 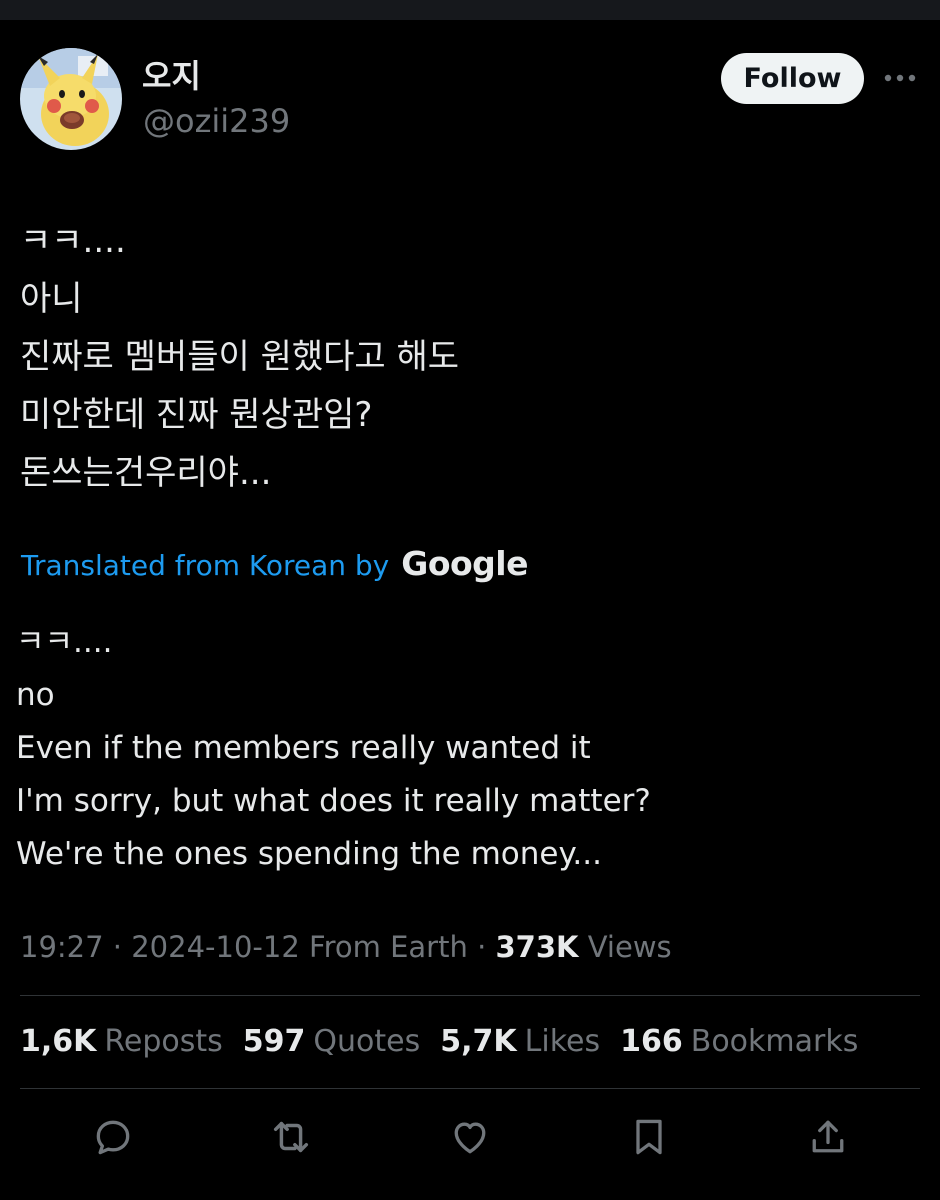 I want to click on bookmarks-label: Bookmarks, so click(x=774, y=1041).